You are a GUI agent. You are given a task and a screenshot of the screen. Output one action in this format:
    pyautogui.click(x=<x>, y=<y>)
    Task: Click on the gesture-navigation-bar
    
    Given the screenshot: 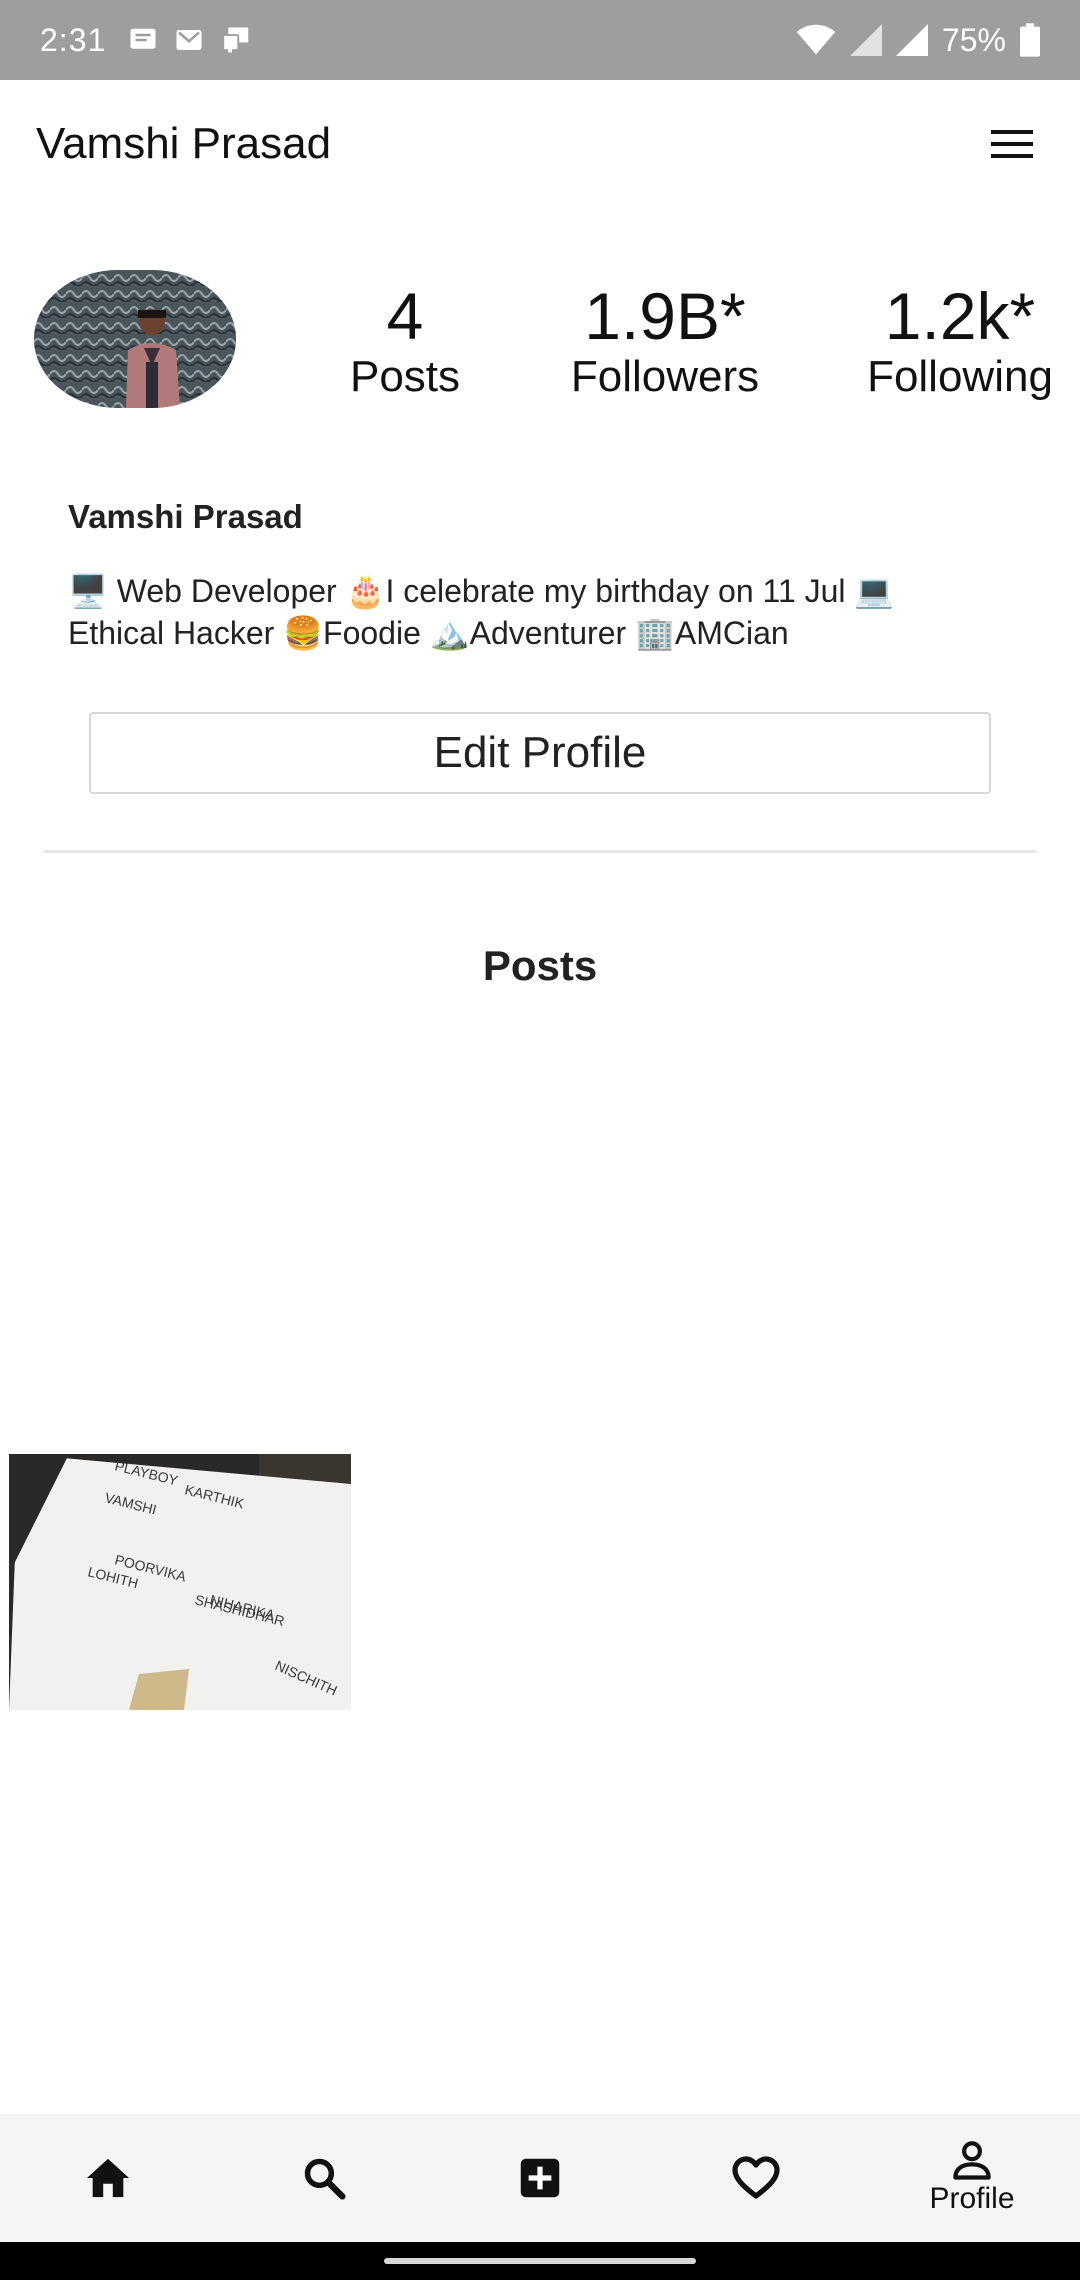 What is the action you would take?
    pyautogui.click(x=540, y=2261)
    